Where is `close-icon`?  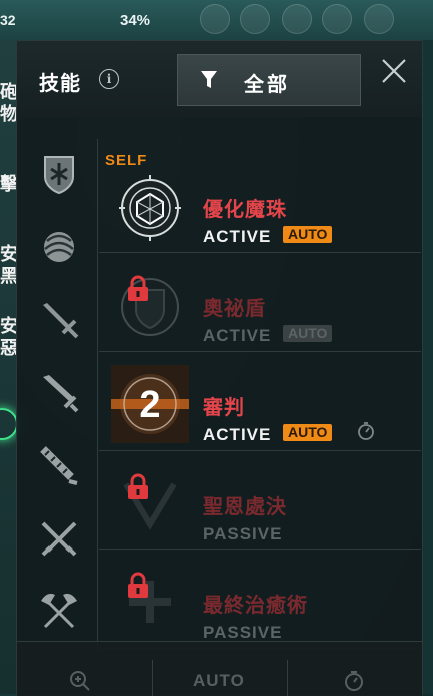 close-icon is located at coordinates (394, 71).